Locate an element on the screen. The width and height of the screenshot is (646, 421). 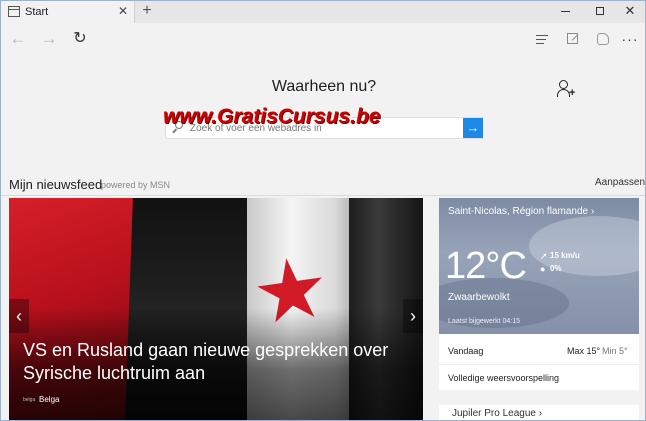
title-bar: Start ✕ + ✕ is located at coordinates (323, 12).